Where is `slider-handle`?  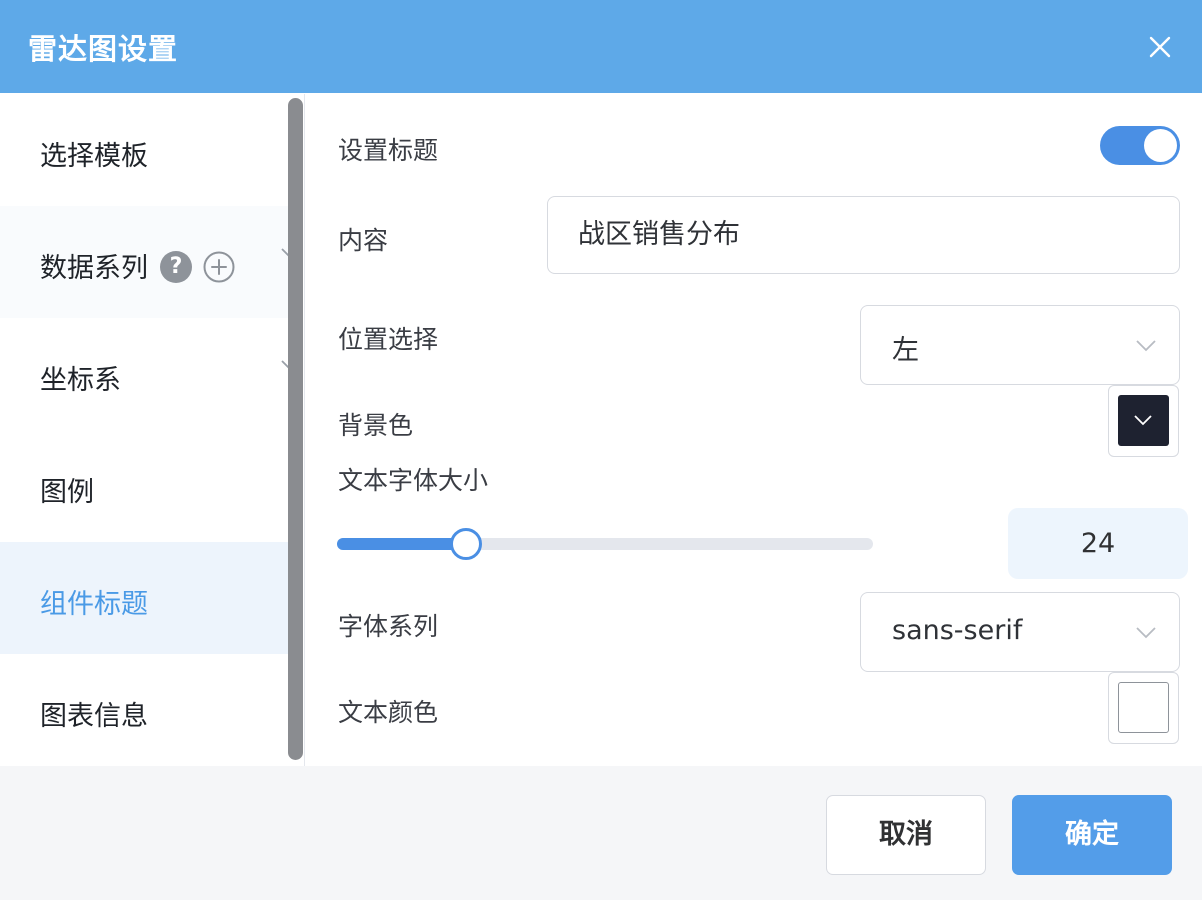 slider-handle is located at coordinates (466, 544).